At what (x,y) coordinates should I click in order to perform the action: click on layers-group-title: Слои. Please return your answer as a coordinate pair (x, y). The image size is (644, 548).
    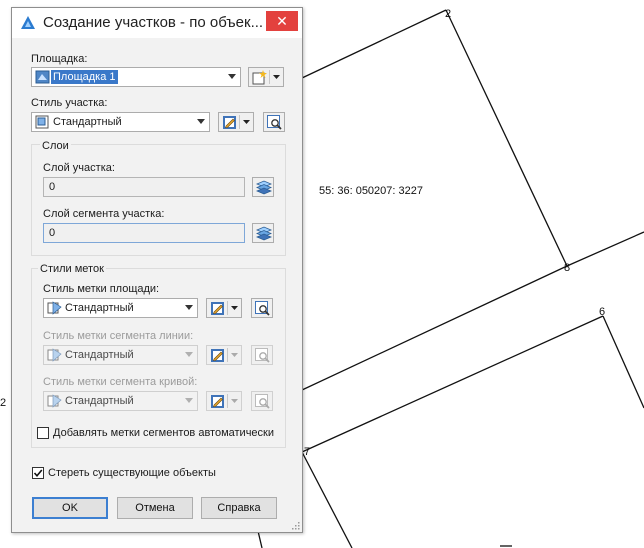
    Looking at the image, I should click on (55, 146).